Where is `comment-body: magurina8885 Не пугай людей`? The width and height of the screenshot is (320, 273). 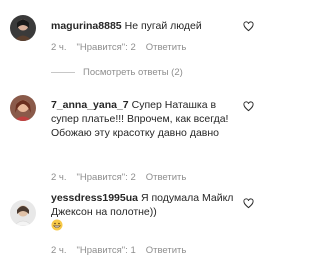
comment-body: magurina8885 Не пугай людей is located at coordinates (144, 26).